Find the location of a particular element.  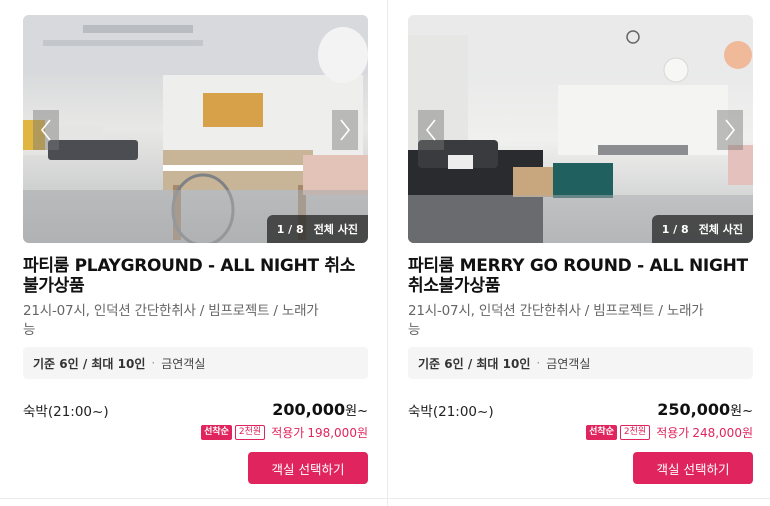

price-value: 200,000 is located at coordinates (309, 409).